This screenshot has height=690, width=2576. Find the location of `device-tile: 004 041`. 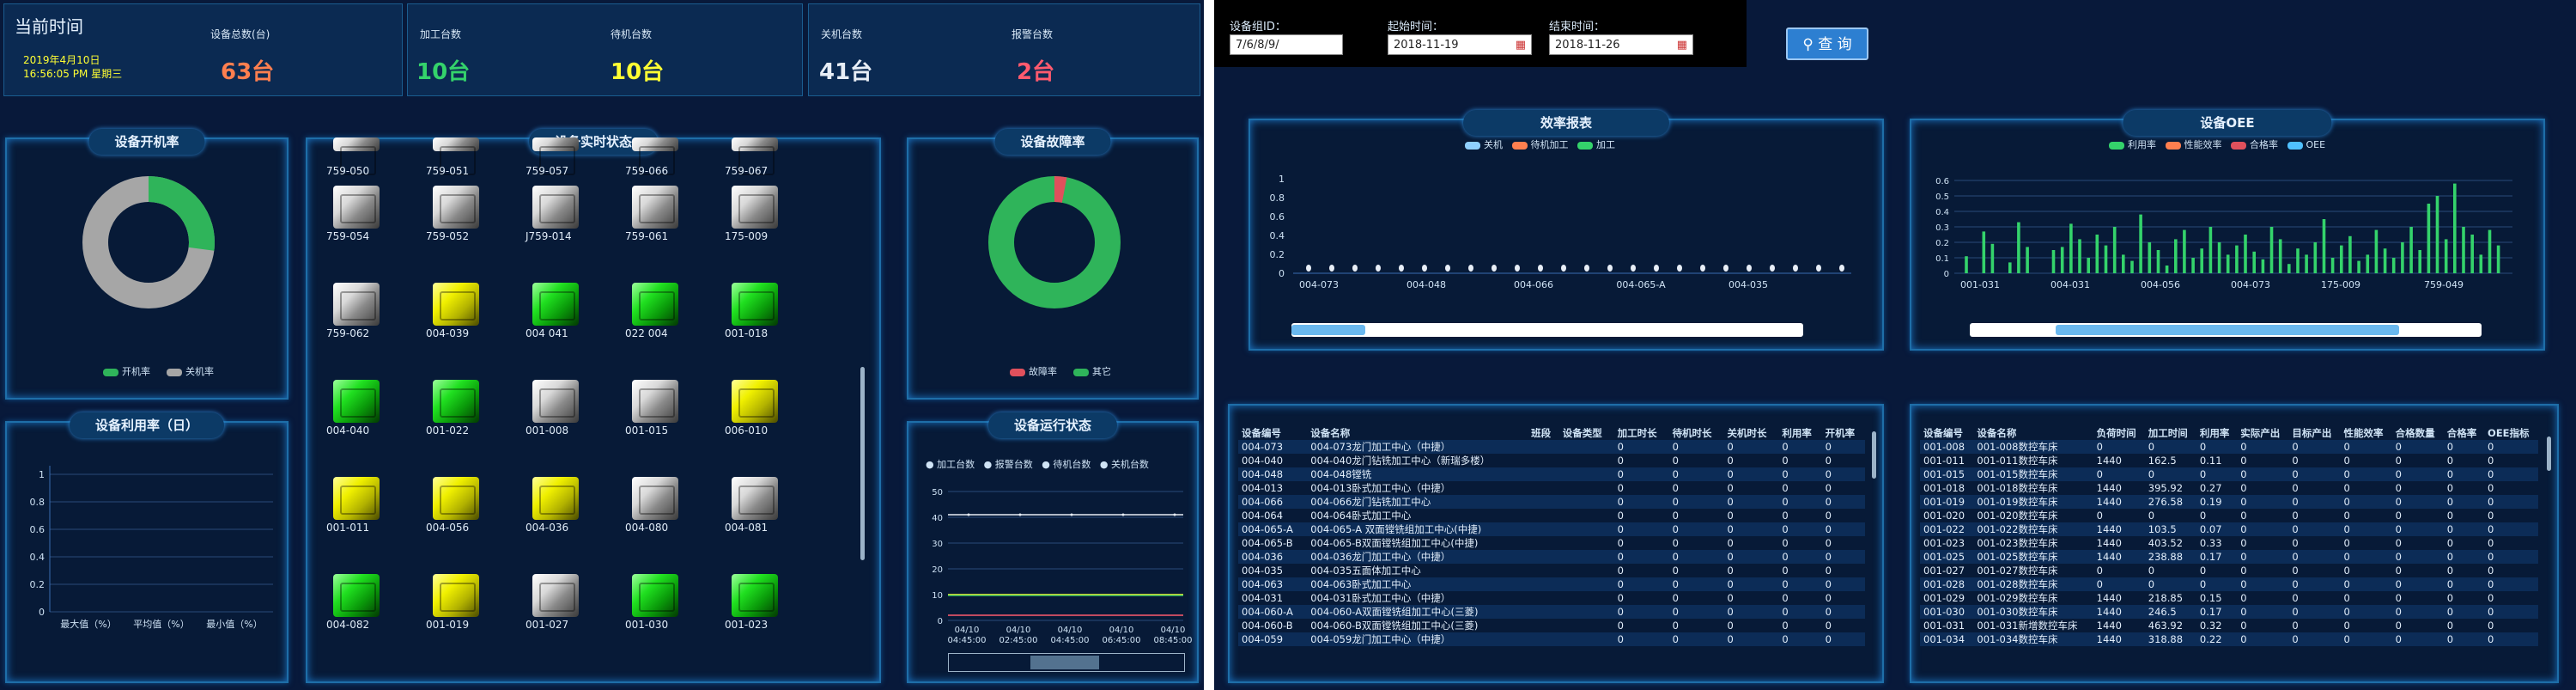

device-tile: 004 041 is located at coordinates (556, 309).